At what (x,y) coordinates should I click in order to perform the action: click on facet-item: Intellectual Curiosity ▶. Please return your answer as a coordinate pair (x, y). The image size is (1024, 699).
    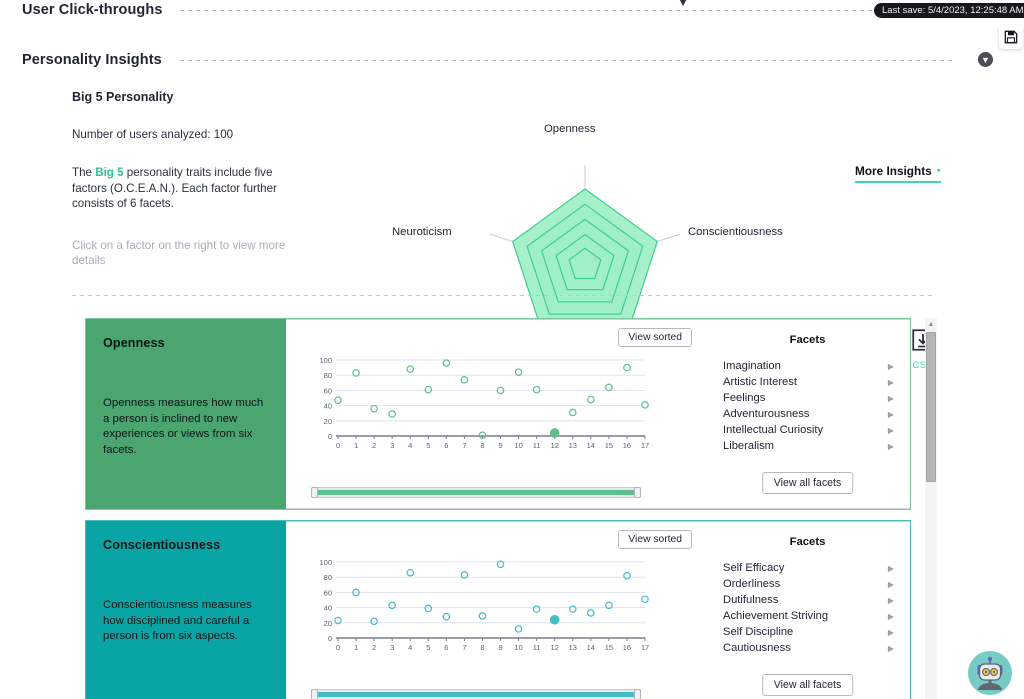
    Looking at the image, I should click on (807, 430).